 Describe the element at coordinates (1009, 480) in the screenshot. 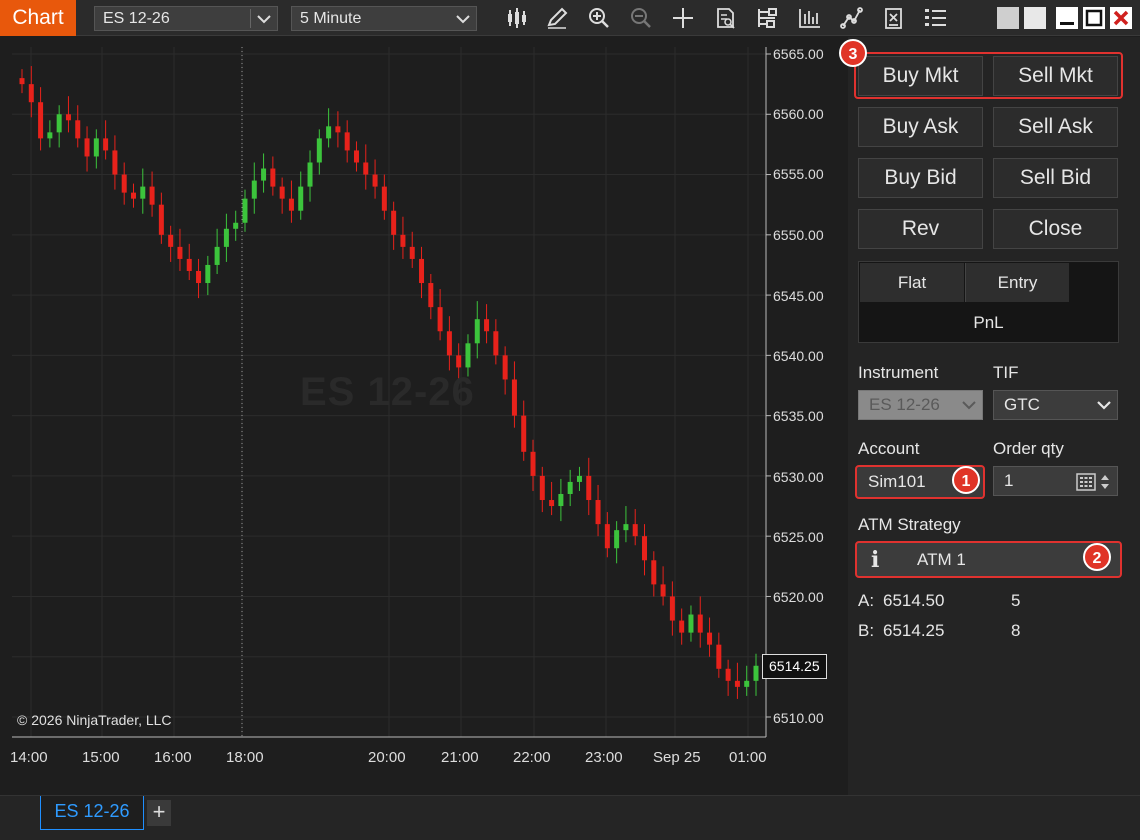

I see `order-qty-value: 1` at that location.